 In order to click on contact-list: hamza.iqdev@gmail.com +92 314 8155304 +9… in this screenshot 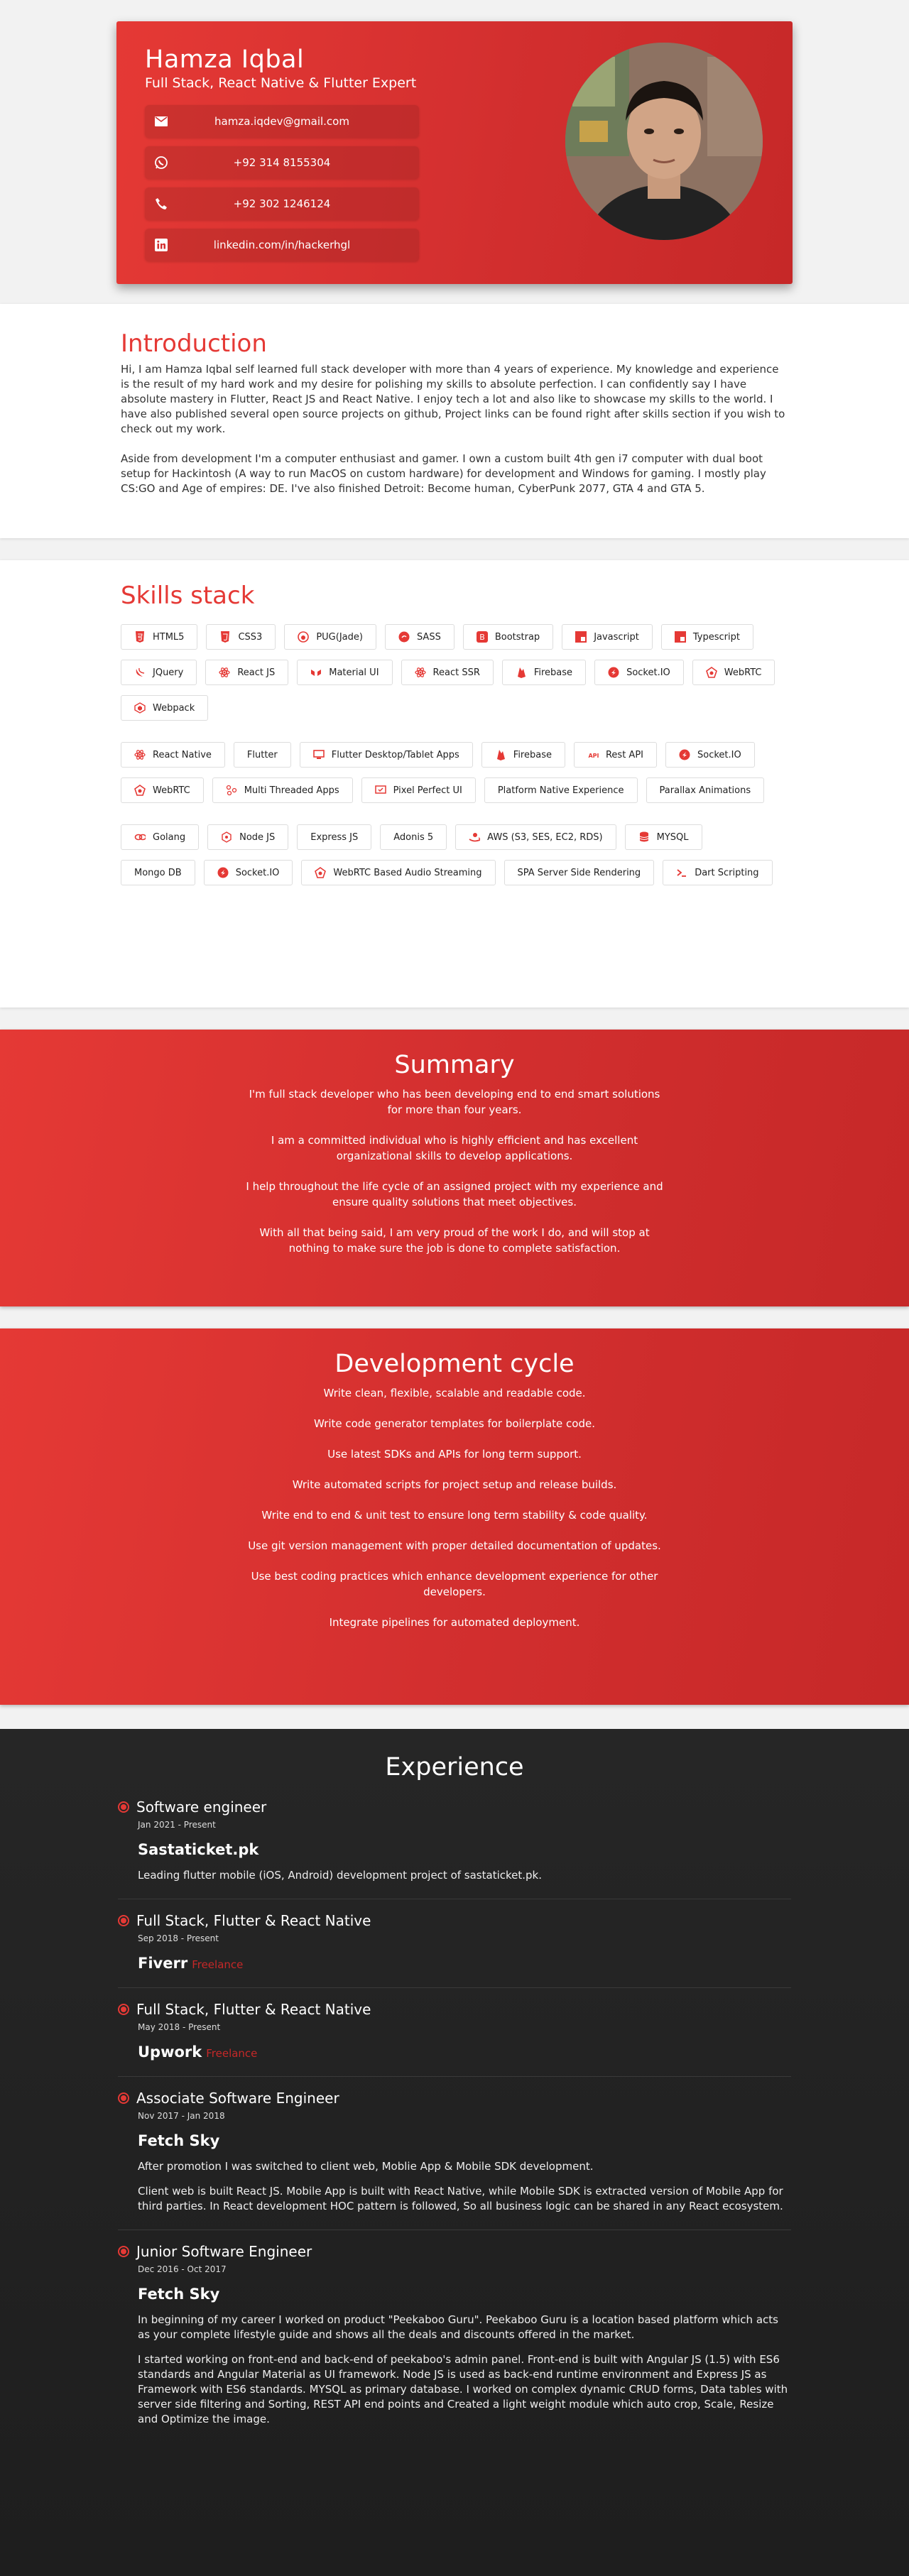, I will do `click(282, 187)`.